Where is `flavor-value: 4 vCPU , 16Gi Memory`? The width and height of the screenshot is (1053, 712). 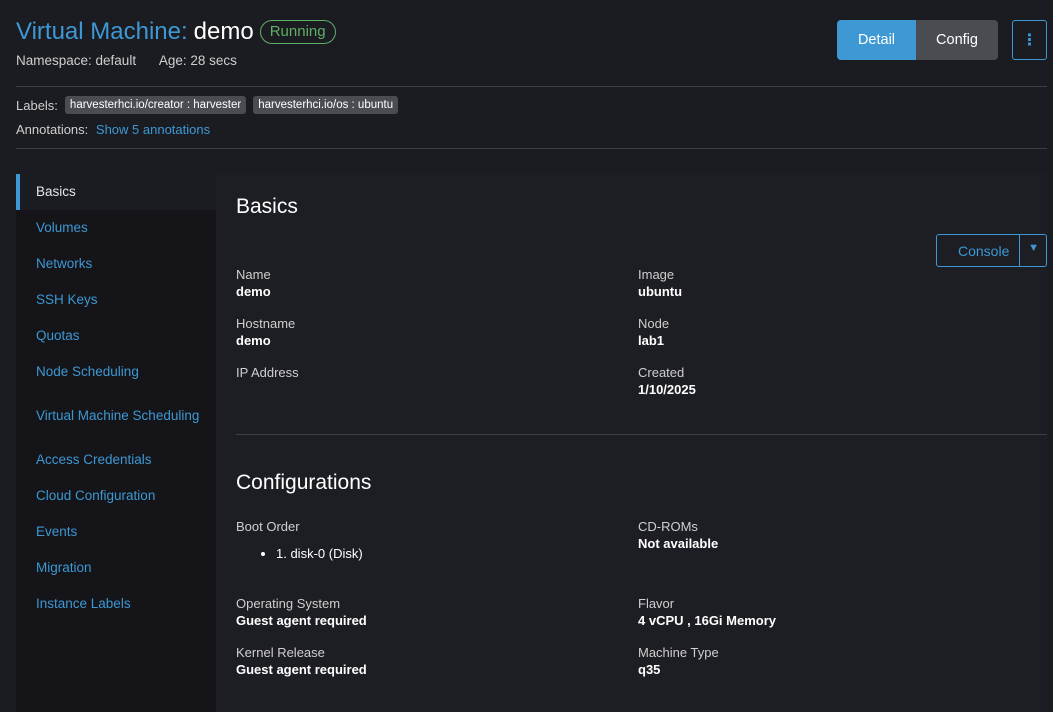
flavor-value: 4 vCPU , 16Gi Memory is located at coordinates (707, 620).